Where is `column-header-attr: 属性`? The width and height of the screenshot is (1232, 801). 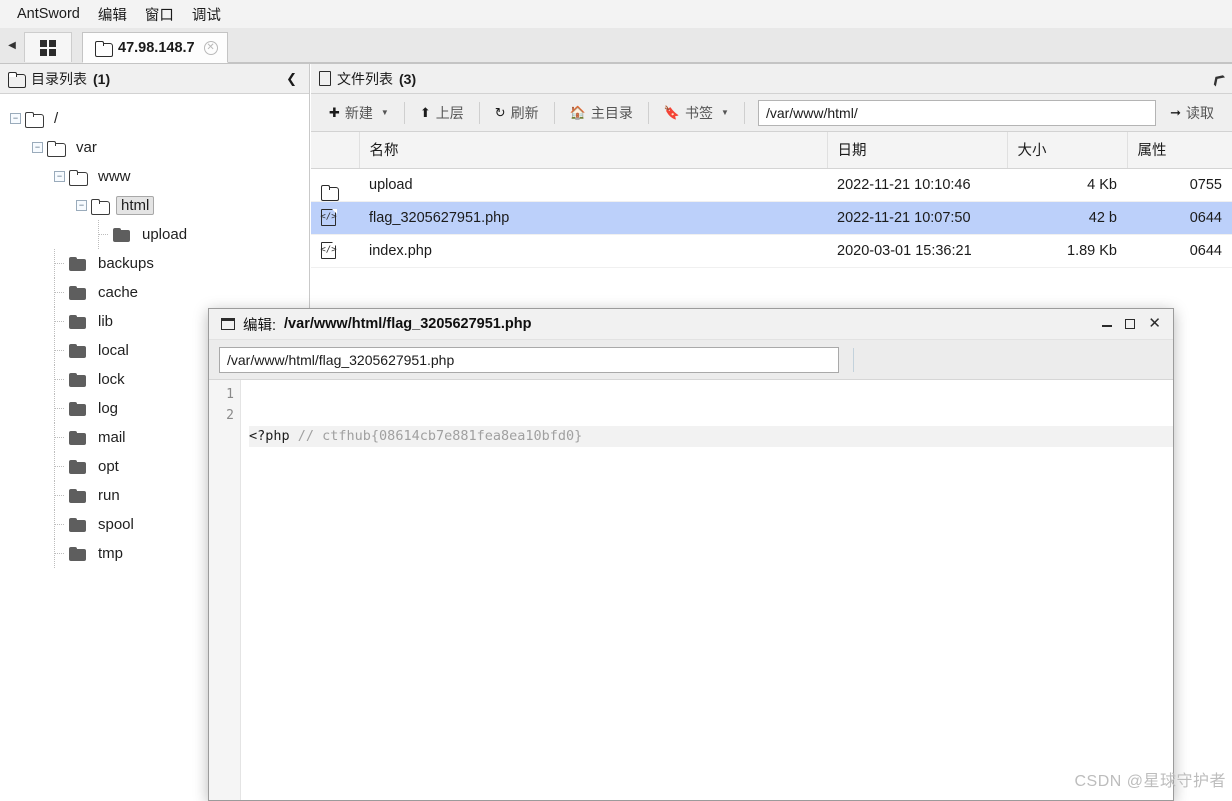
column-header-attr: 属性 is located at coordinates (1179, 150).